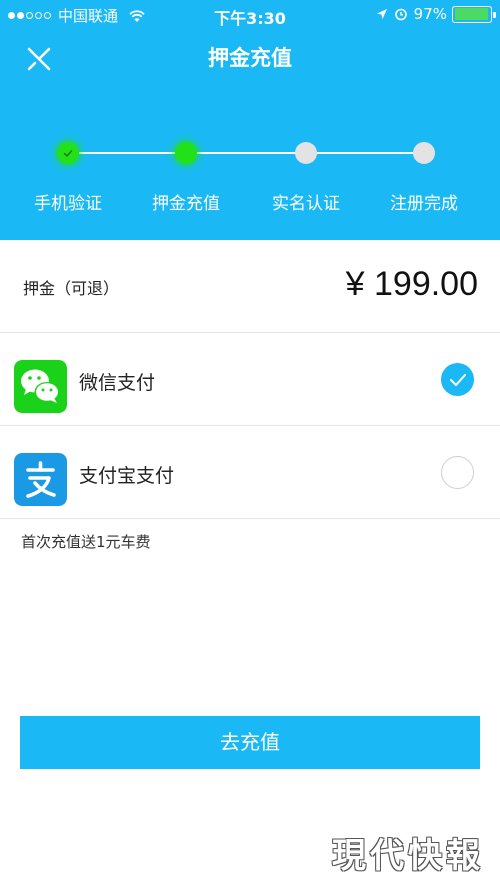 Image resolution: width=500 pixels, height=889 pixels. What do you see at coordinates (381, 14) in the screenshot?
I see `location-arrow-icon` at bounding box center [381, 14].